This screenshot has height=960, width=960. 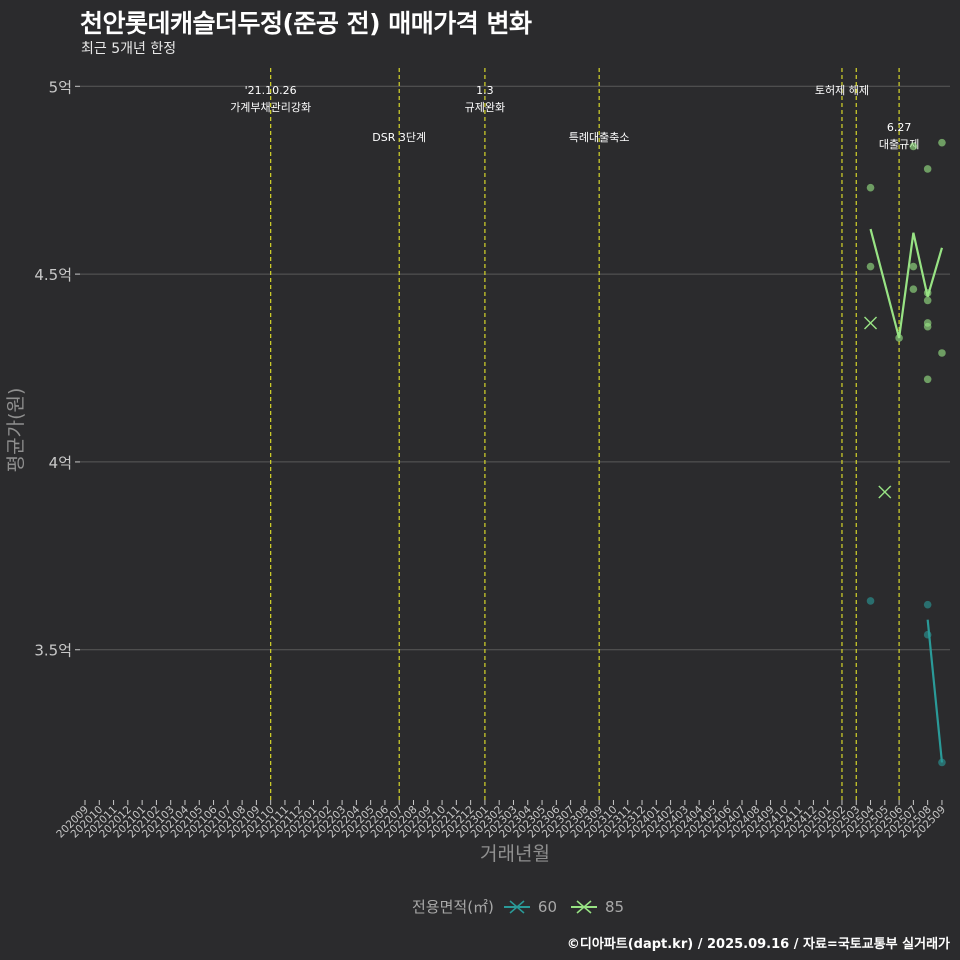 What do you see at coordinates (60, 463) in the screenshot?
I see `ytick-label-1: 4억` at bounding box center [60, 463].